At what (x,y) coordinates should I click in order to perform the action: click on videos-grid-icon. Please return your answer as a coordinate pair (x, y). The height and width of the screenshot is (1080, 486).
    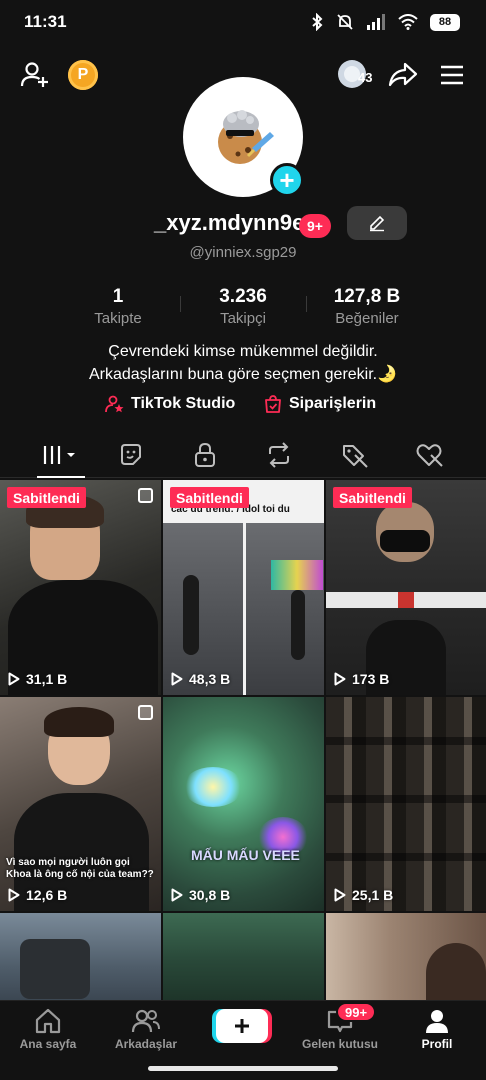
    Looking at the image, I should click on (59, 455).